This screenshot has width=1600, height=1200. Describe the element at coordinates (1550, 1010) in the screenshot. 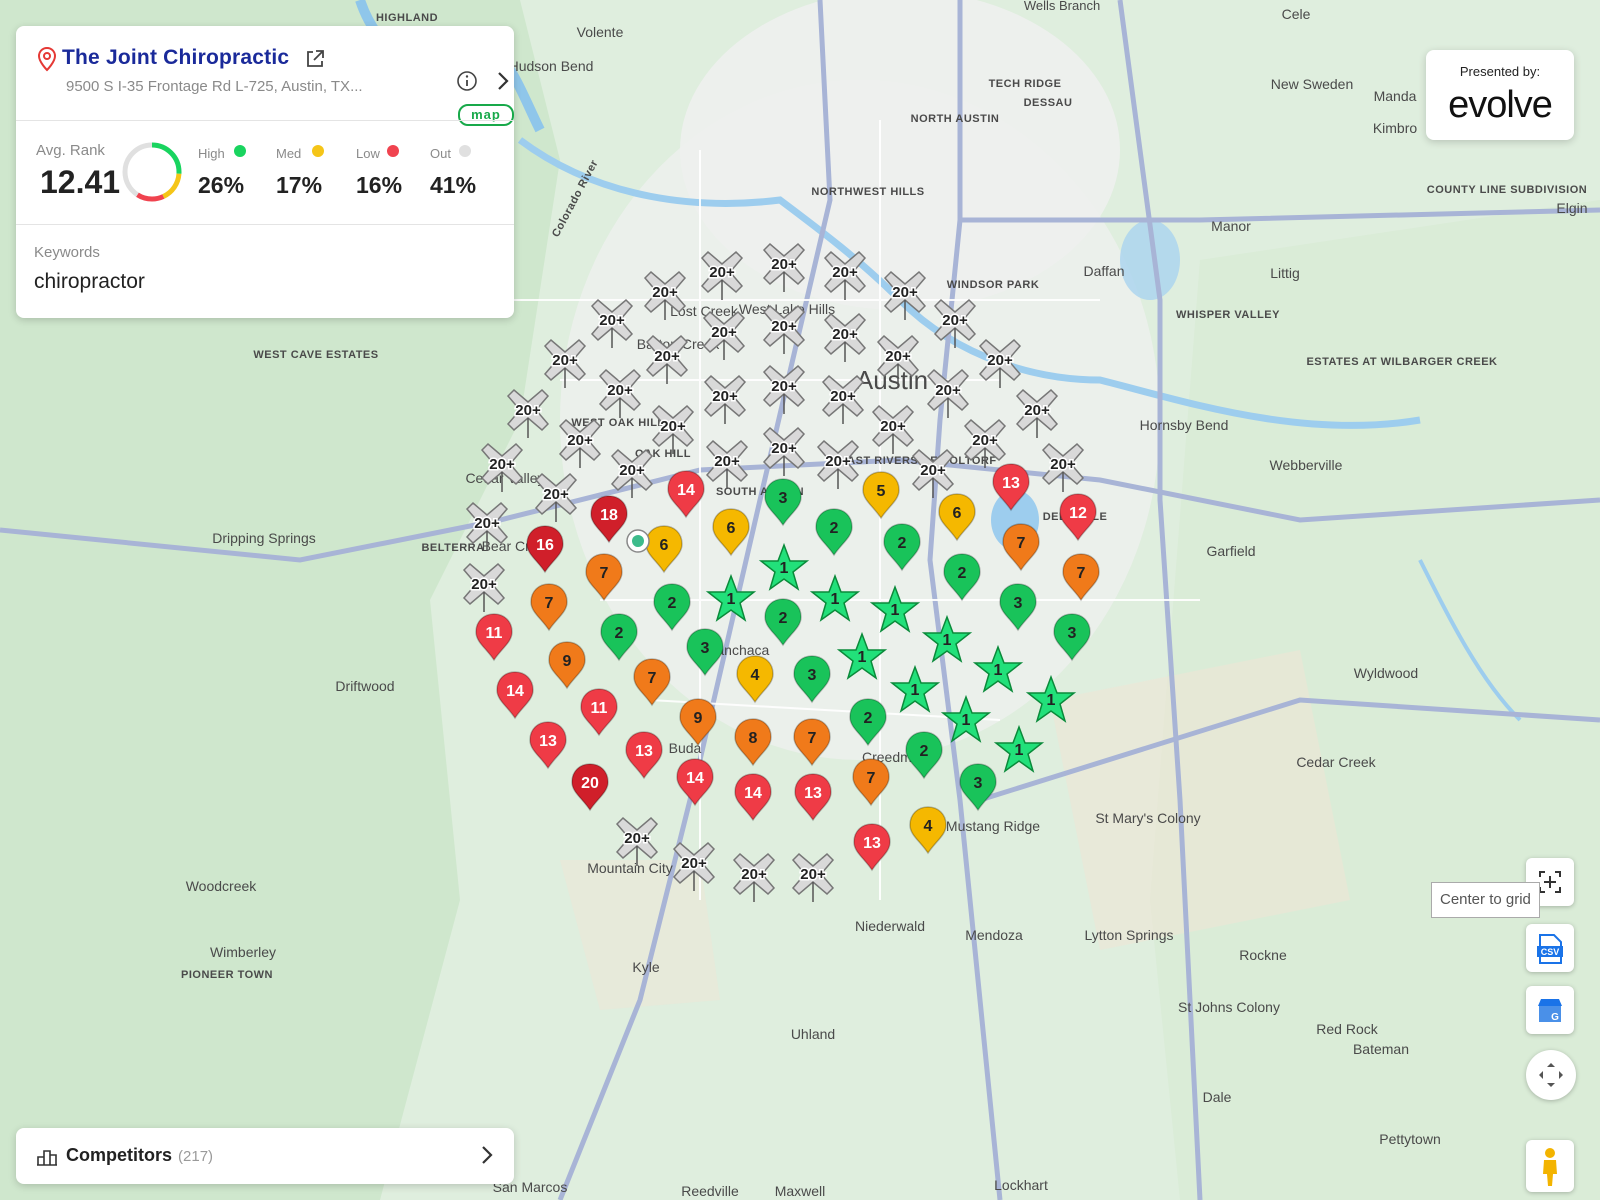

I see `google-business-button: G` at that location.